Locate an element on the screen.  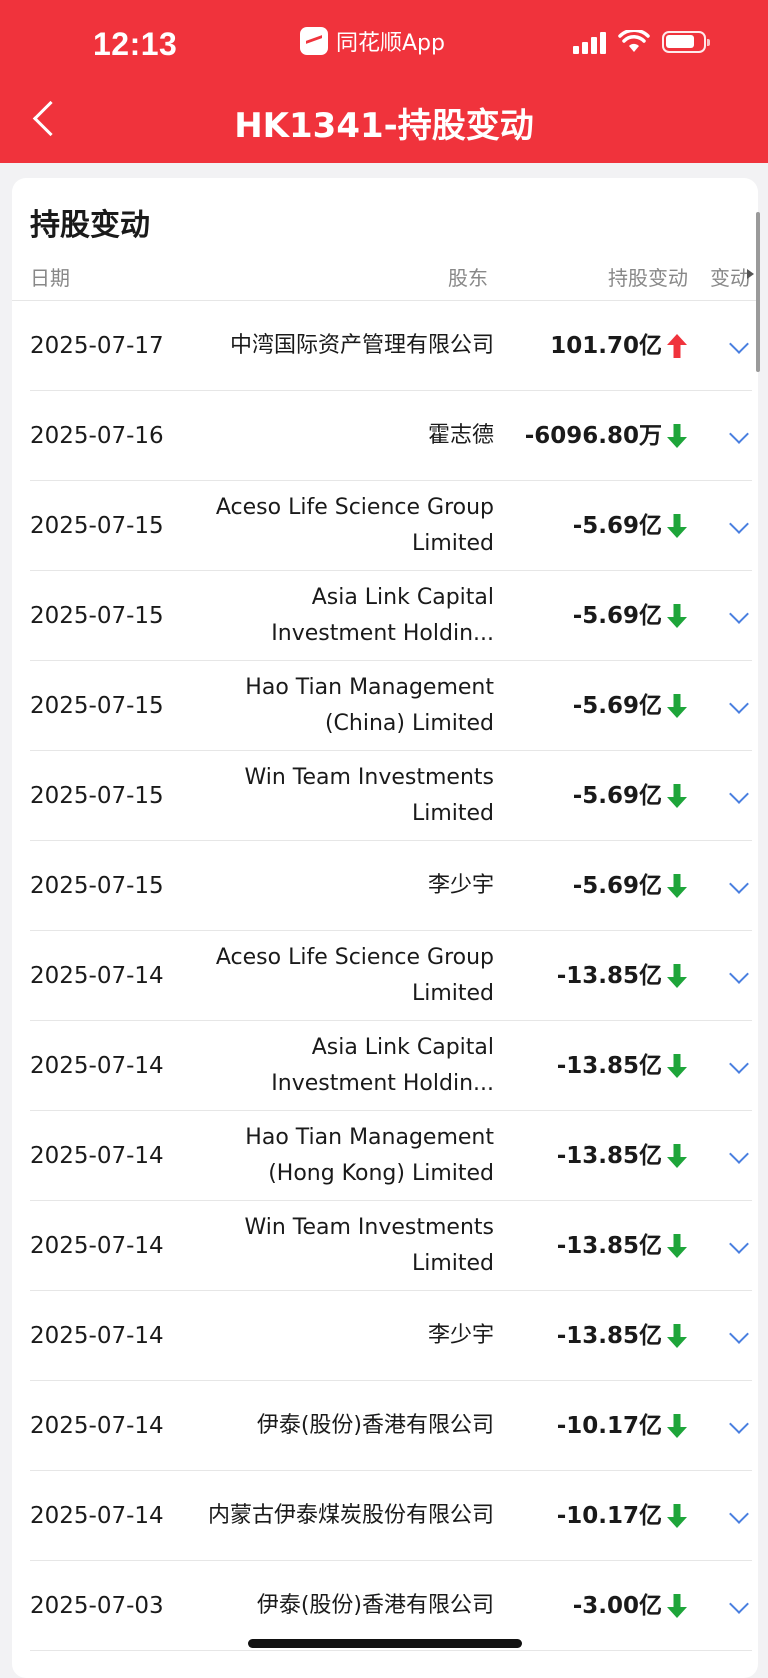
app-logo-icon is located at coordinates (314, 41).